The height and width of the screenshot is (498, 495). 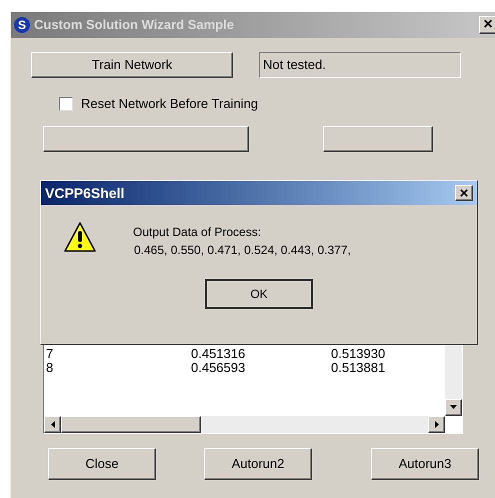 I want to click on message-text: Output Data of Process:, so click(x=197, y=232).